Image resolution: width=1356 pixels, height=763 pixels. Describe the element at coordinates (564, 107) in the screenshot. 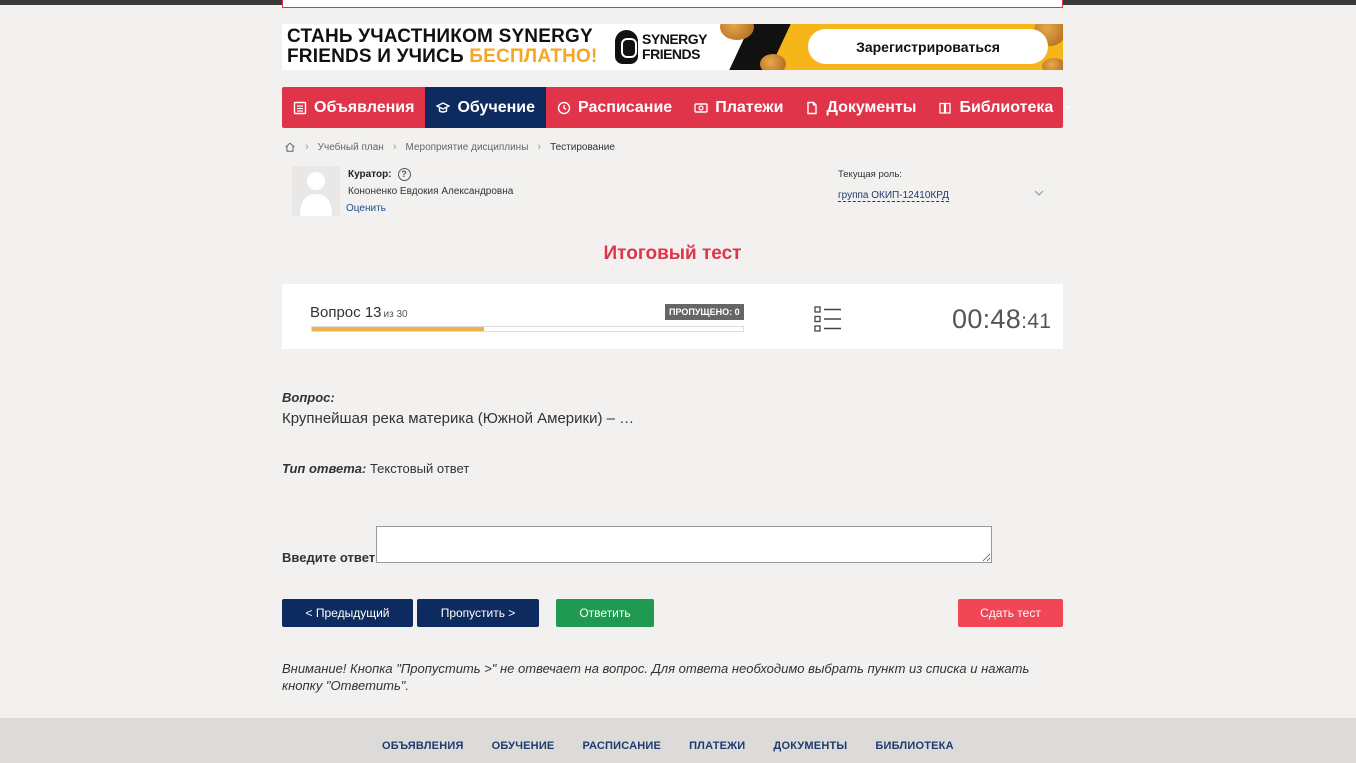

I see `clock-icon` at that location.